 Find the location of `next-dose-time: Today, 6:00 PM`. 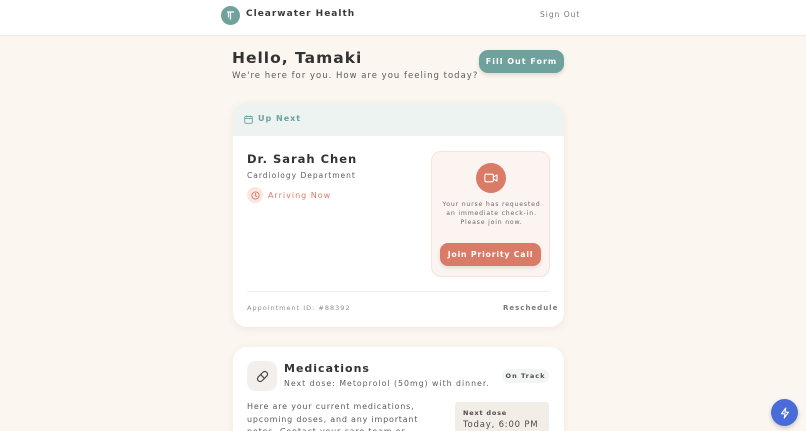

next-dose-time: Today, 6:00 PM is located at coordinates (501, 425).